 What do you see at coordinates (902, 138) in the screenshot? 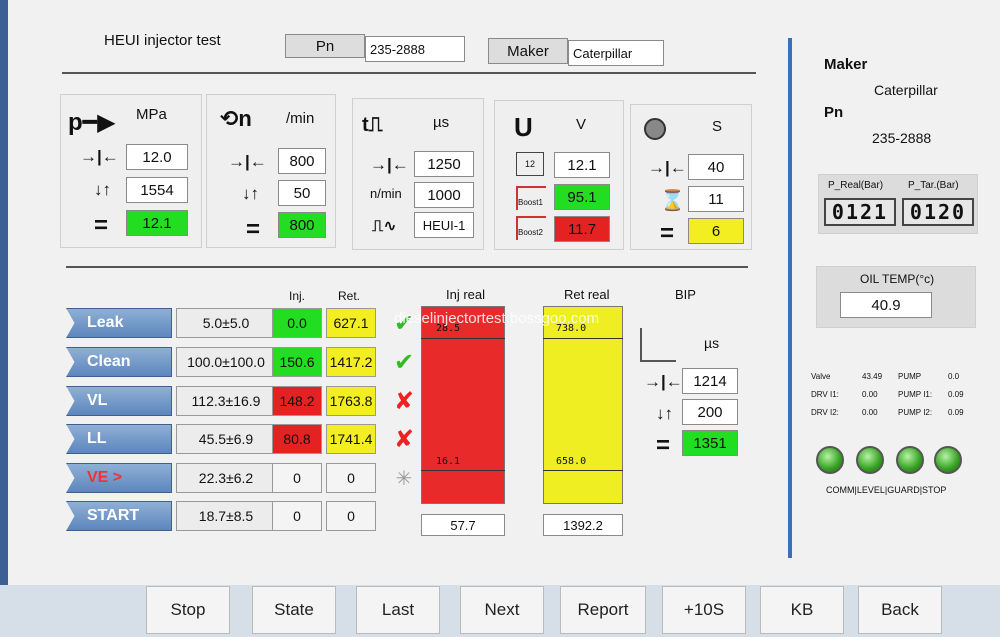
I see `side-pn-value: 235-2888` at bounding box center [902, 138].